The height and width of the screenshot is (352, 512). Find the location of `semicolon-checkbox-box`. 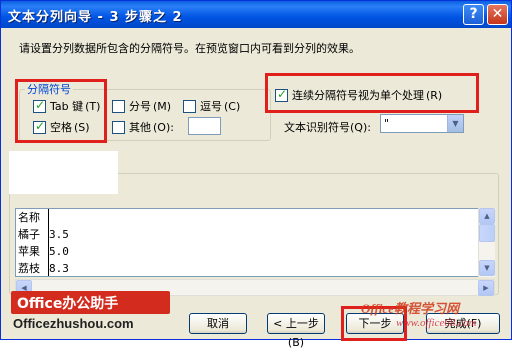

semicolon-checkbox-box is located at coordinates (118, 106).